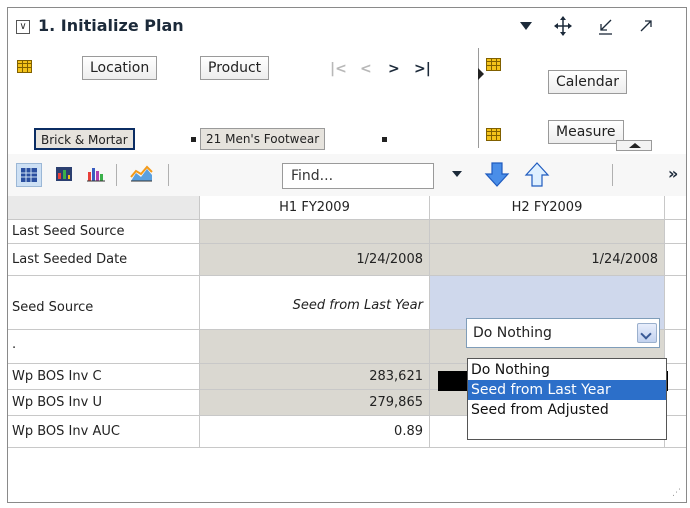 Image resolution: width=690 pixels, height=508 pixels. I want to click on seed-source-select: Do Nothing, so click(563, 333).